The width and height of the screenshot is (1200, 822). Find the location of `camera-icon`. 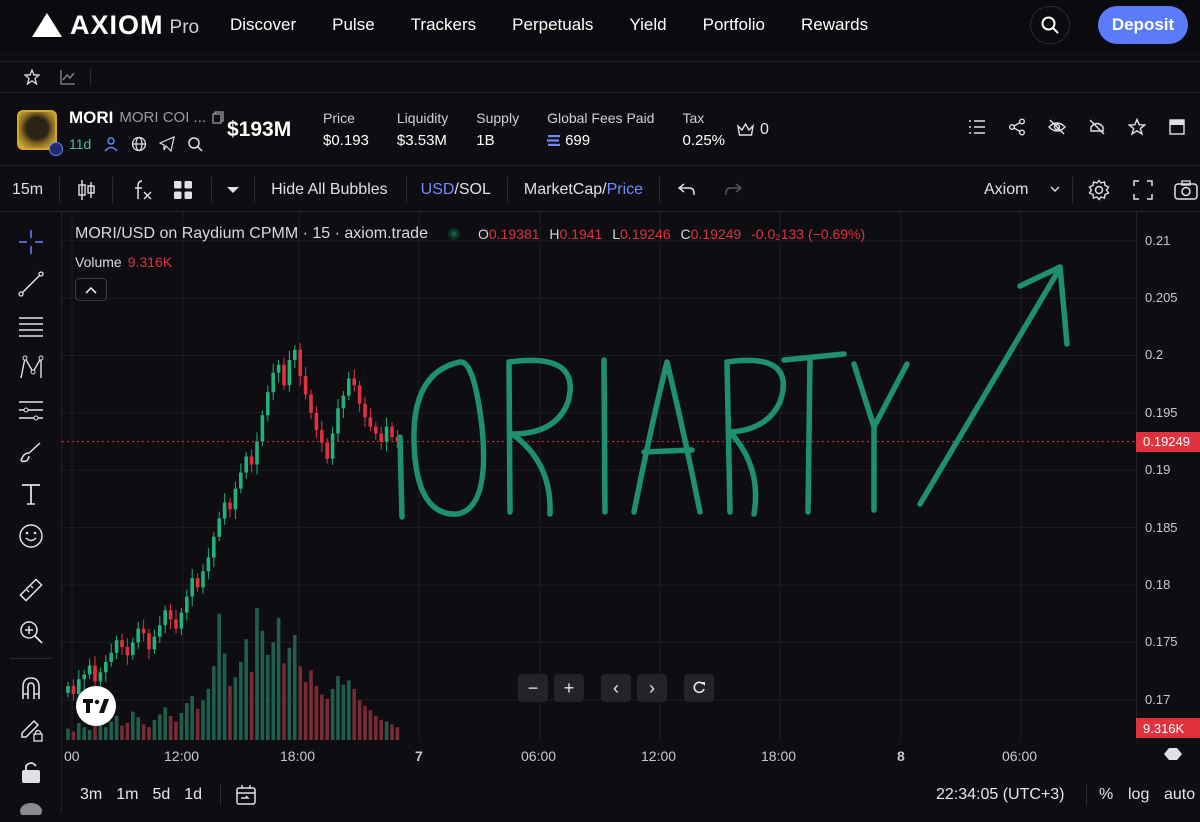

camera-icon is located at coordinates (1186, 190).